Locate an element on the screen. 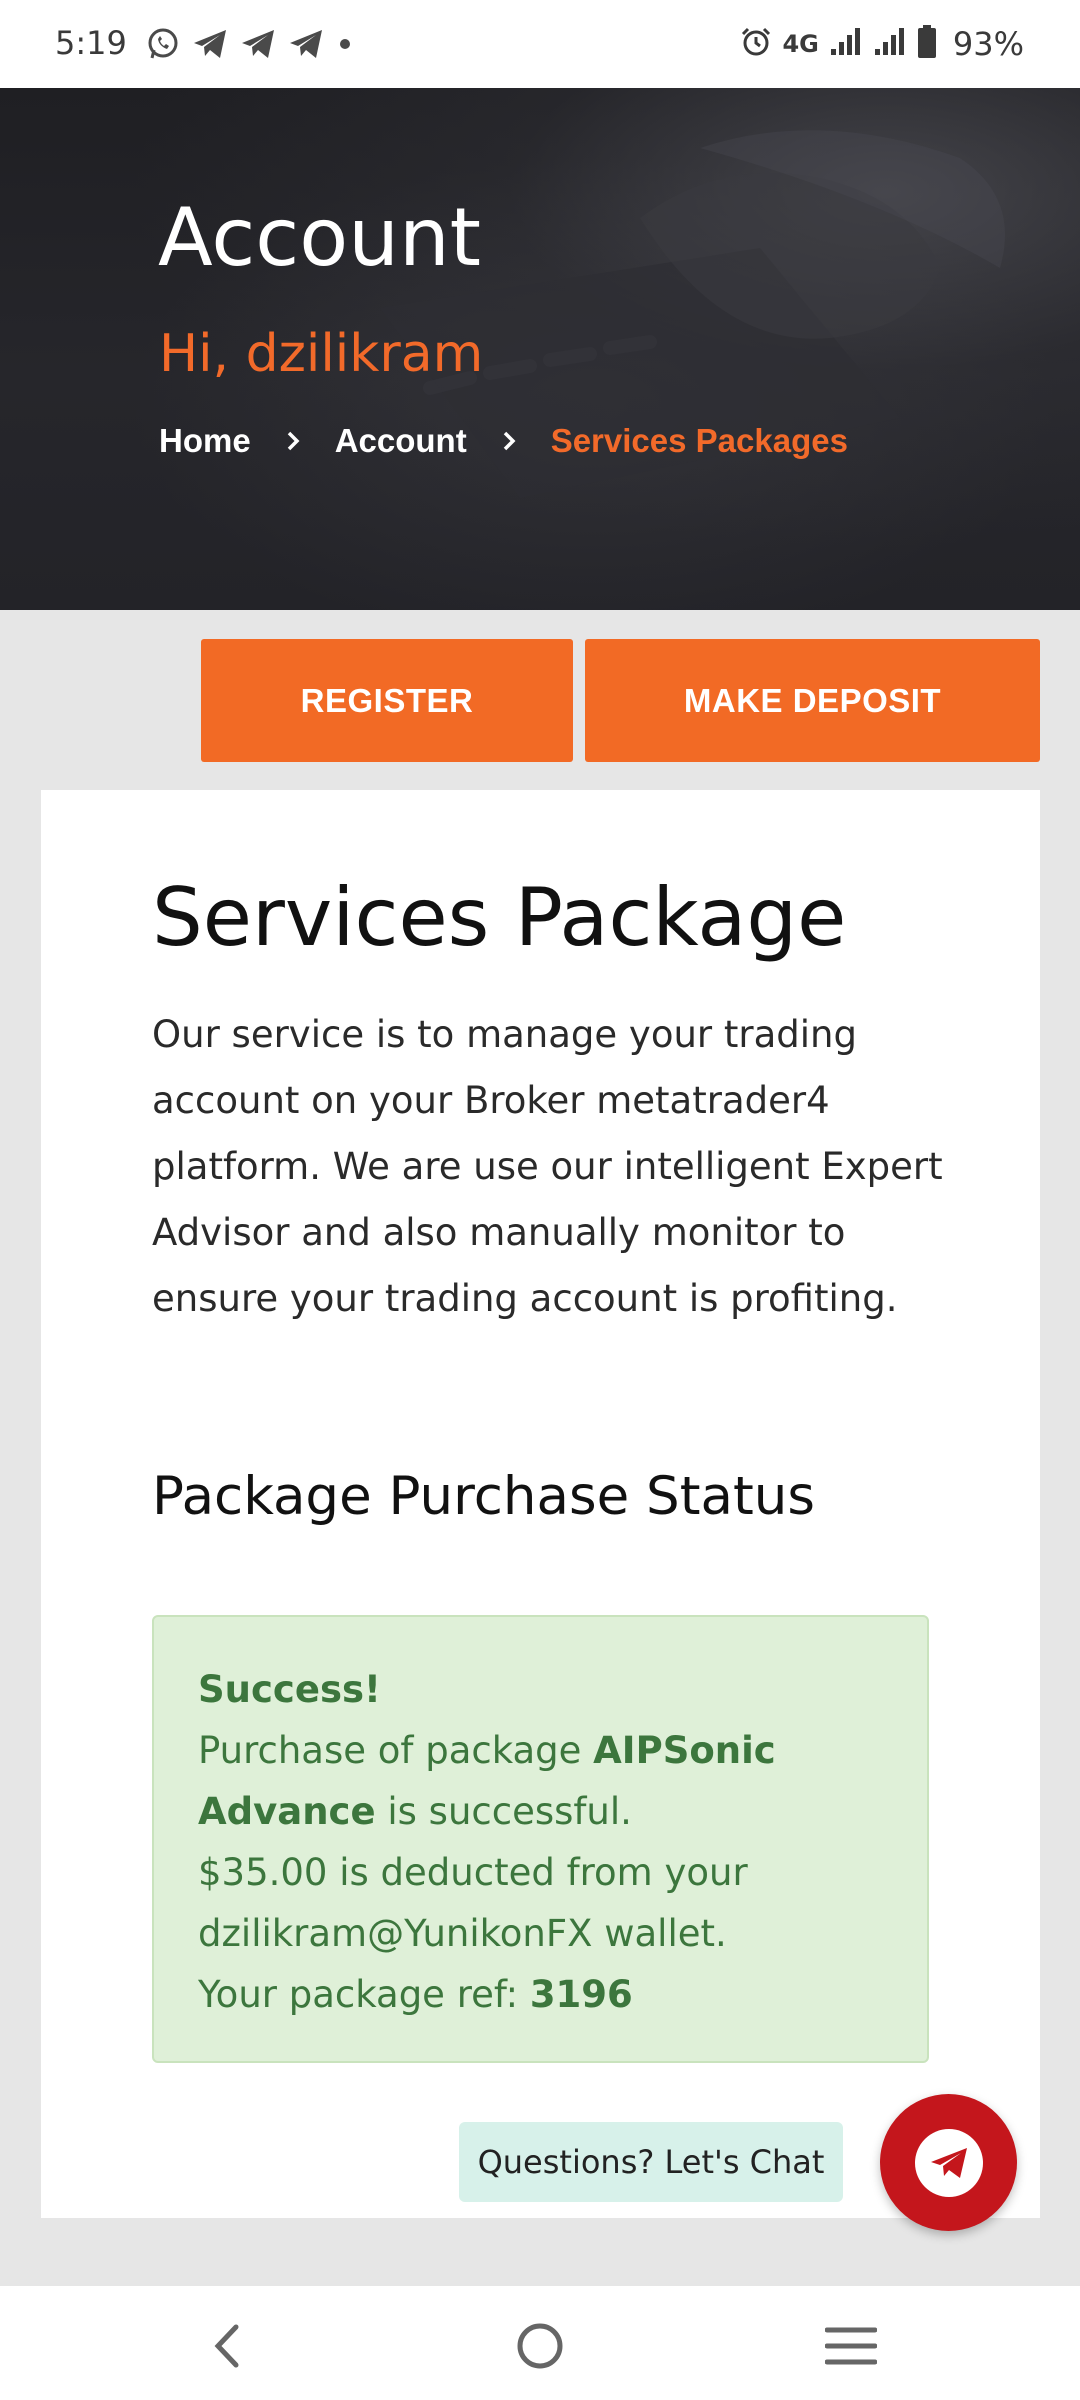  wallet-name: dzilikram@YunikonFX is located at coordinates (395, 1933).